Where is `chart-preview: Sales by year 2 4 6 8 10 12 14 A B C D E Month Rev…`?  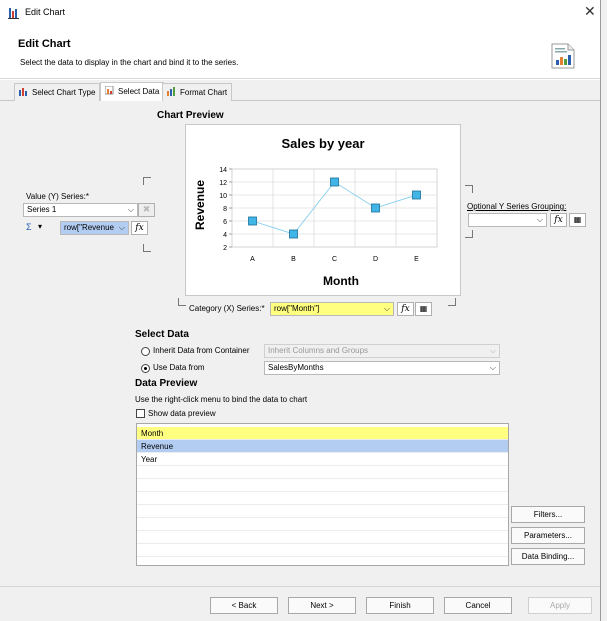 chart-preview: Sales by year 2 4 6 8 10 12 14 A B C D E Month Rev… is located at coordinates (323, 210).